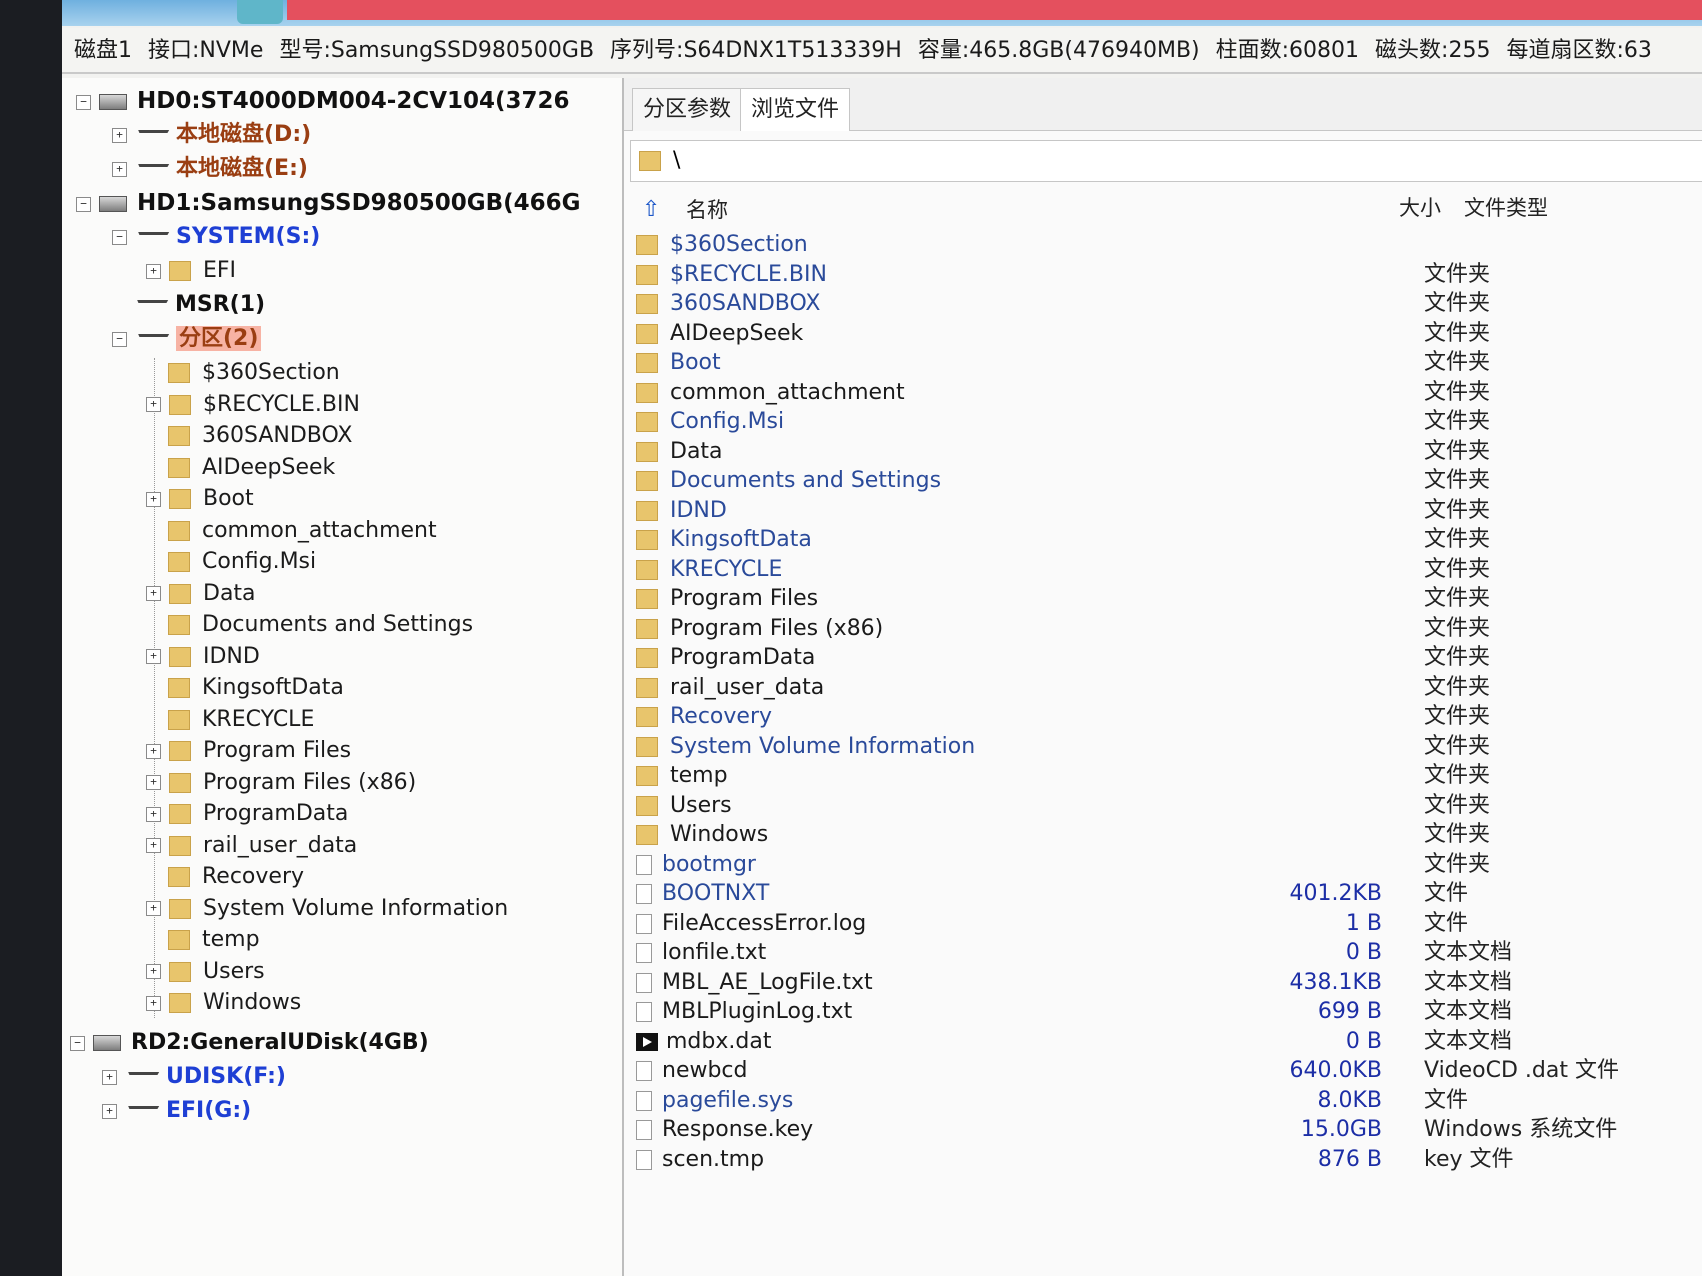 Image resolution: width=1702 pixels, height=1276 pixels. What do you see at coordinates (211, 135) in the screenshot?
I see `tree-node-d: + 本地磁盘(D:)` at bounding box center [211, 135].